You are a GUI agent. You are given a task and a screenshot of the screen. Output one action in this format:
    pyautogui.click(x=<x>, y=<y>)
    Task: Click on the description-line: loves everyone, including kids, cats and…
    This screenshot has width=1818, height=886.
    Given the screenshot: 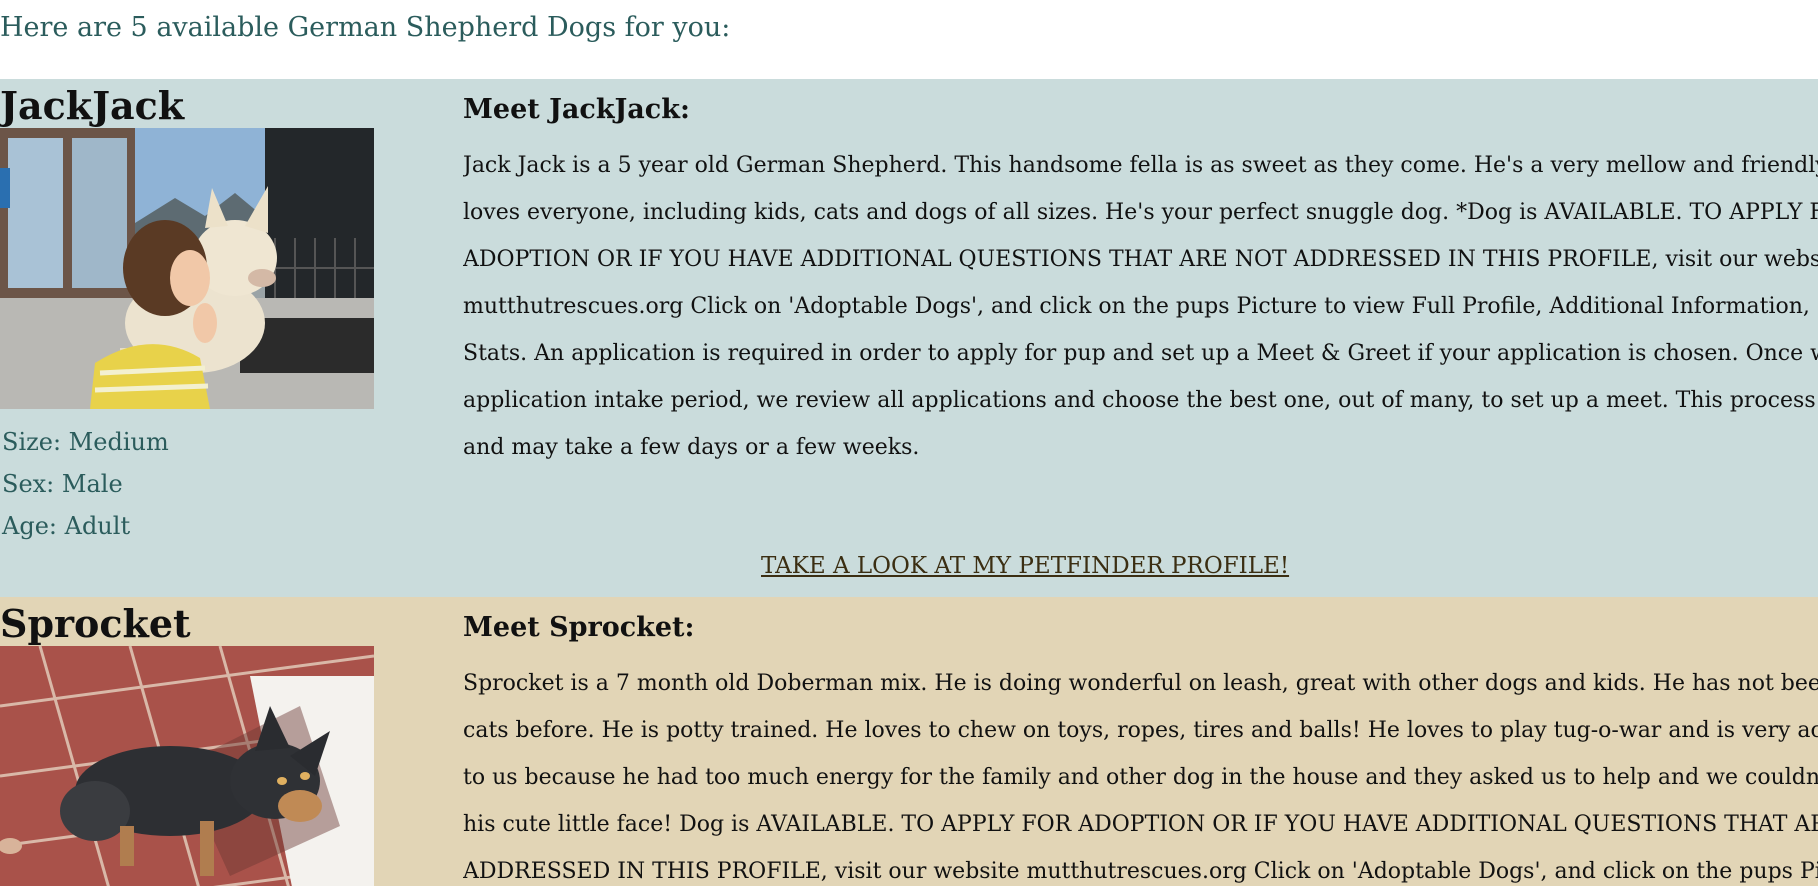 What is the action you would take?
    pyautogui.click(x=1140, y=212)
    